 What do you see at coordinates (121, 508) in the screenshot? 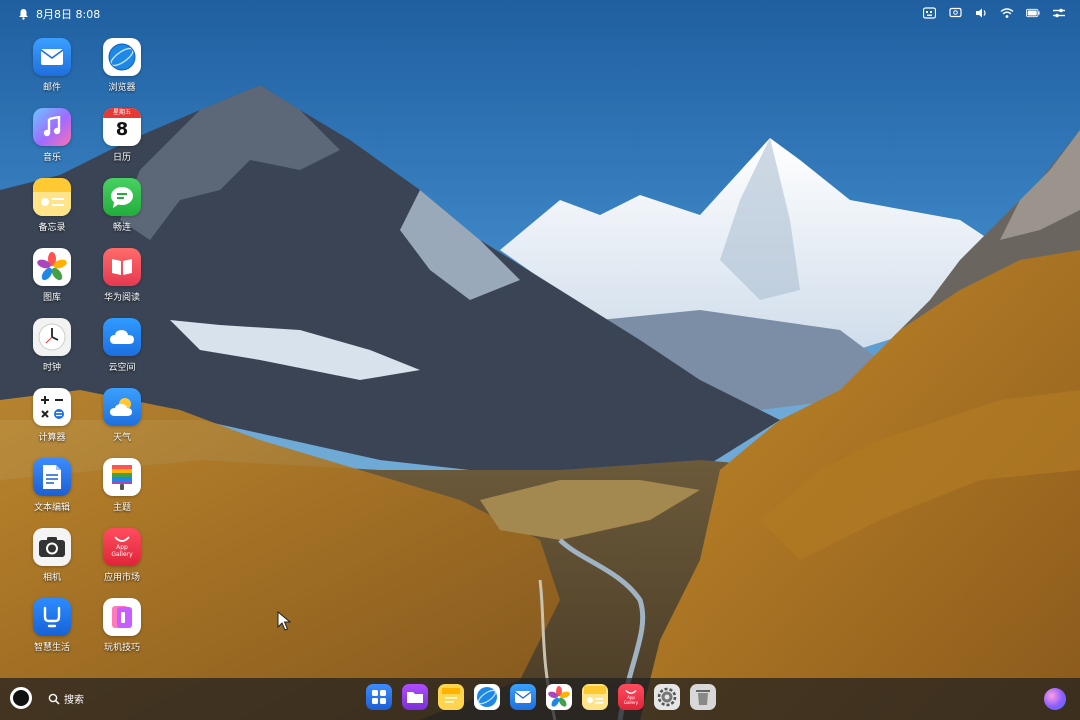
I see `app-label: 主题` at bounding box center [121, 508].